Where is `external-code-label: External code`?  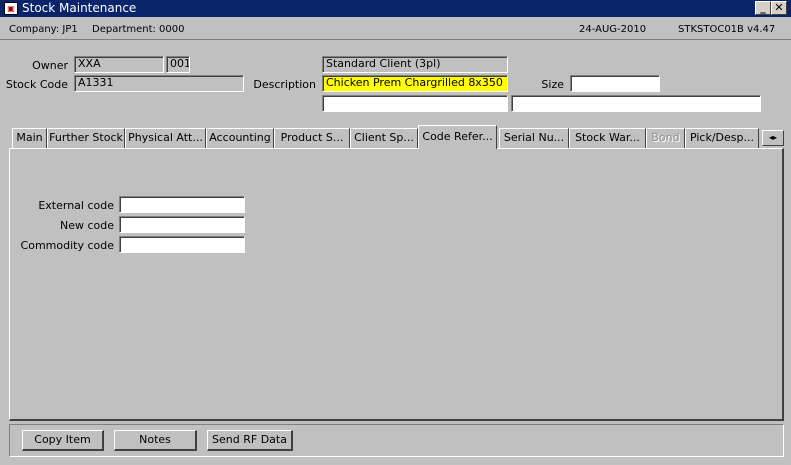
external-code-label: External code is located at coordinates (76, 205).